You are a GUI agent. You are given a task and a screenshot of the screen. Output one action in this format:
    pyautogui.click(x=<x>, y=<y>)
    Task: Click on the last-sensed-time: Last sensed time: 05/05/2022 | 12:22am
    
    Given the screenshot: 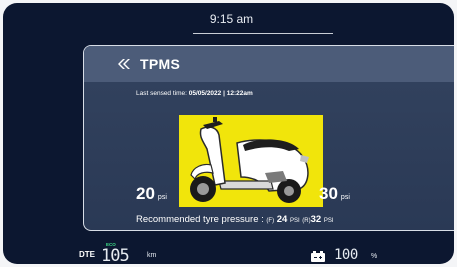 What is the action you would take?
    pyautogui.click(x=194, y=93)
    